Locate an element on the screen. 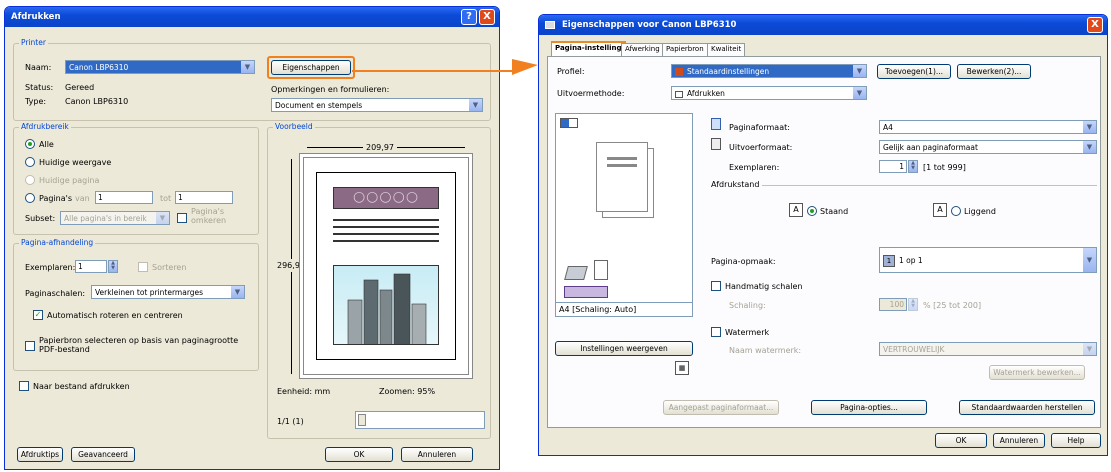 The image size is (1111, 472). advanced-button: Geavanceerd is located at coordinates (103, 454).